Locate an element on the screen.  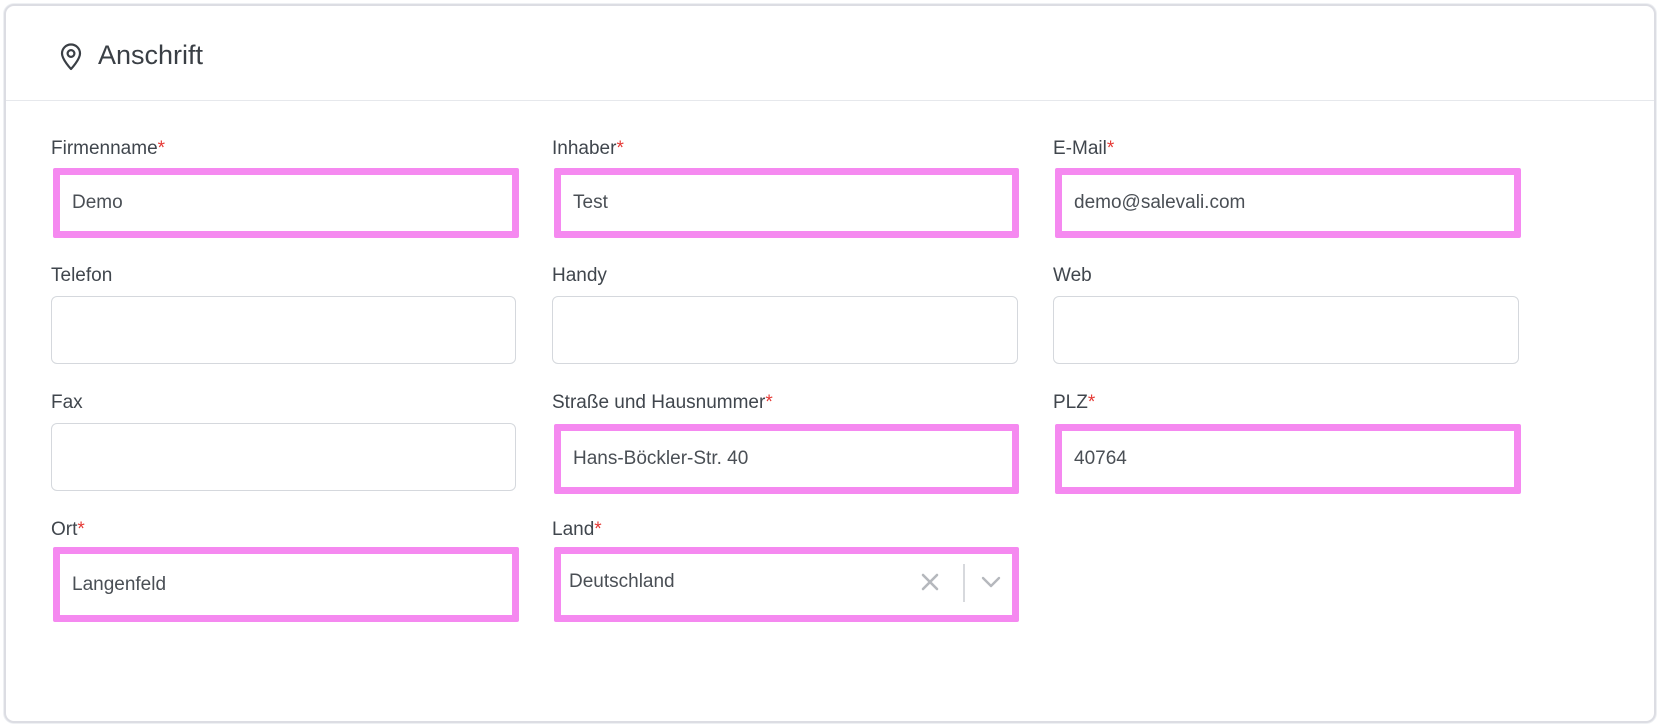
ort-input: Langenfeld is located at coordinates (286, 584).